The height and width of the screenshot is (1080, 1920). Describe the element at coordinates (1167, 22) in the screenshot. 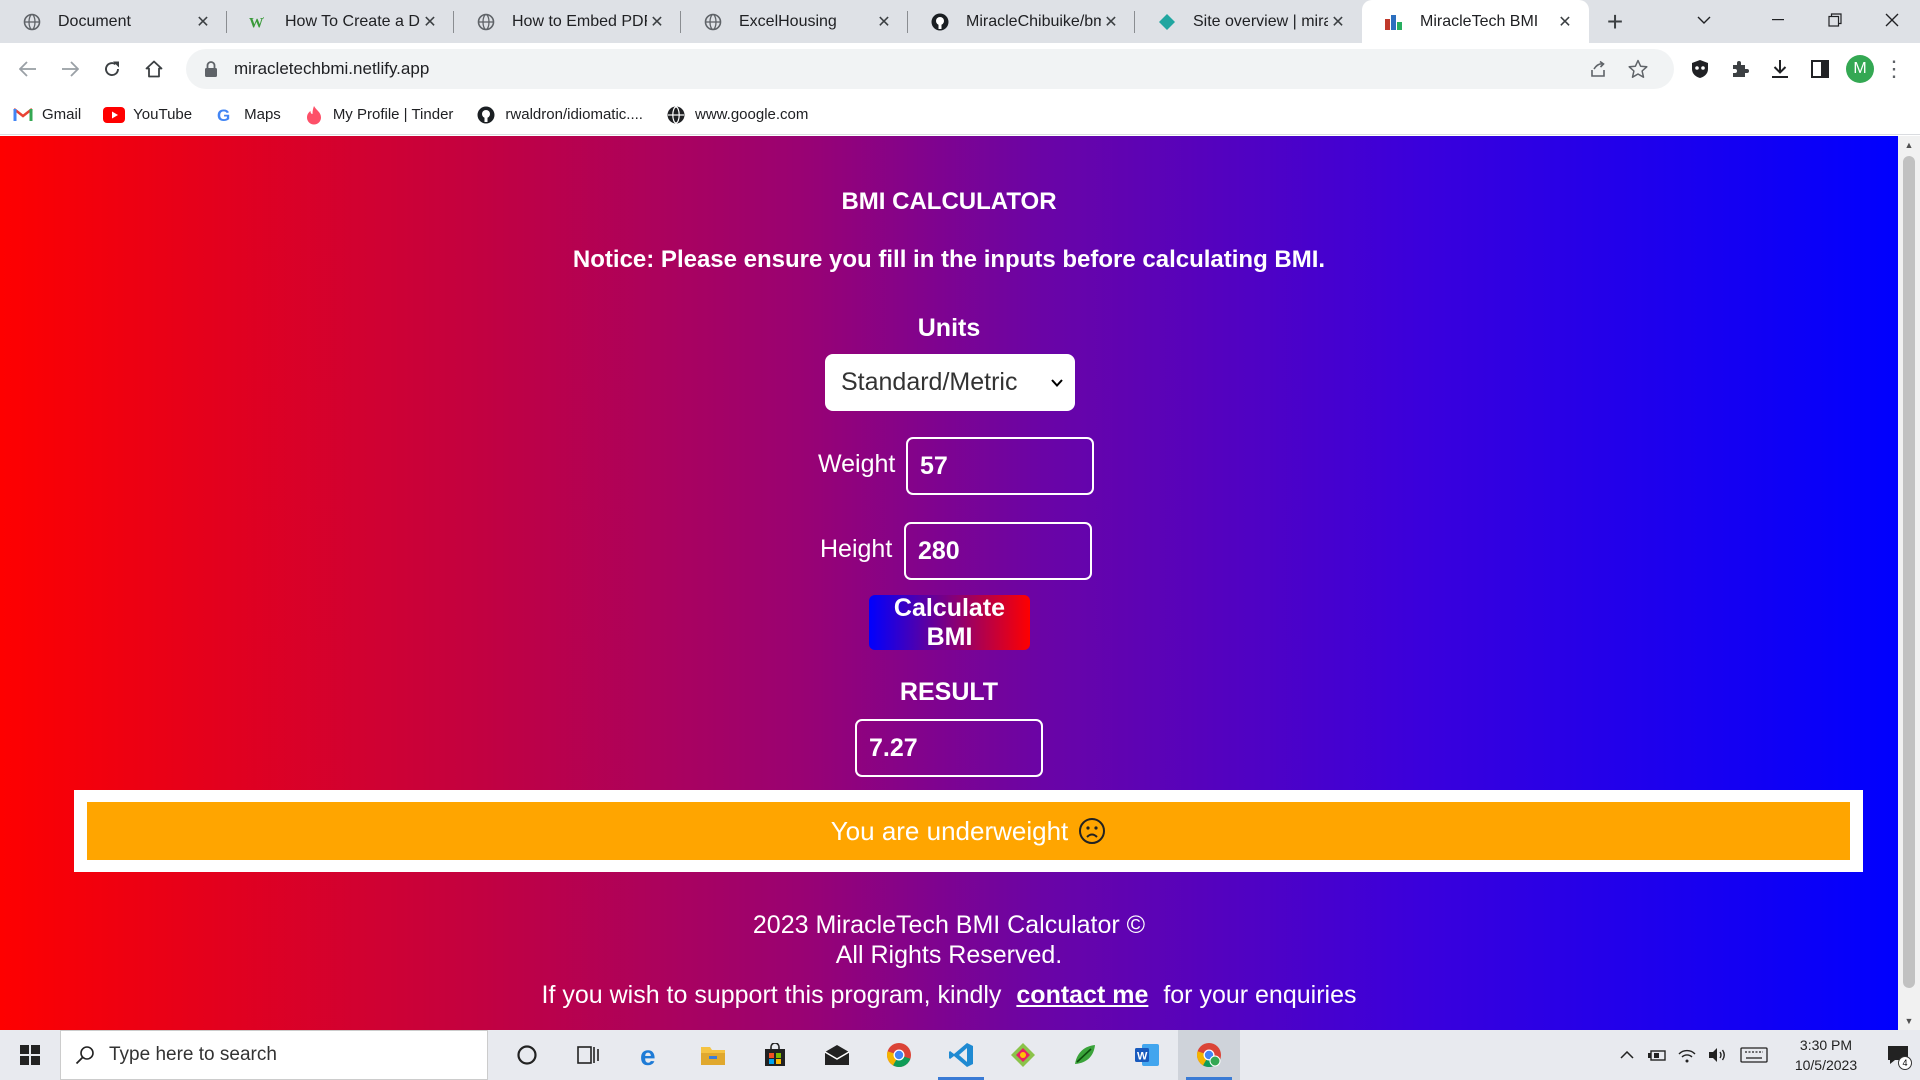

I see `netlify-icon` at that location.